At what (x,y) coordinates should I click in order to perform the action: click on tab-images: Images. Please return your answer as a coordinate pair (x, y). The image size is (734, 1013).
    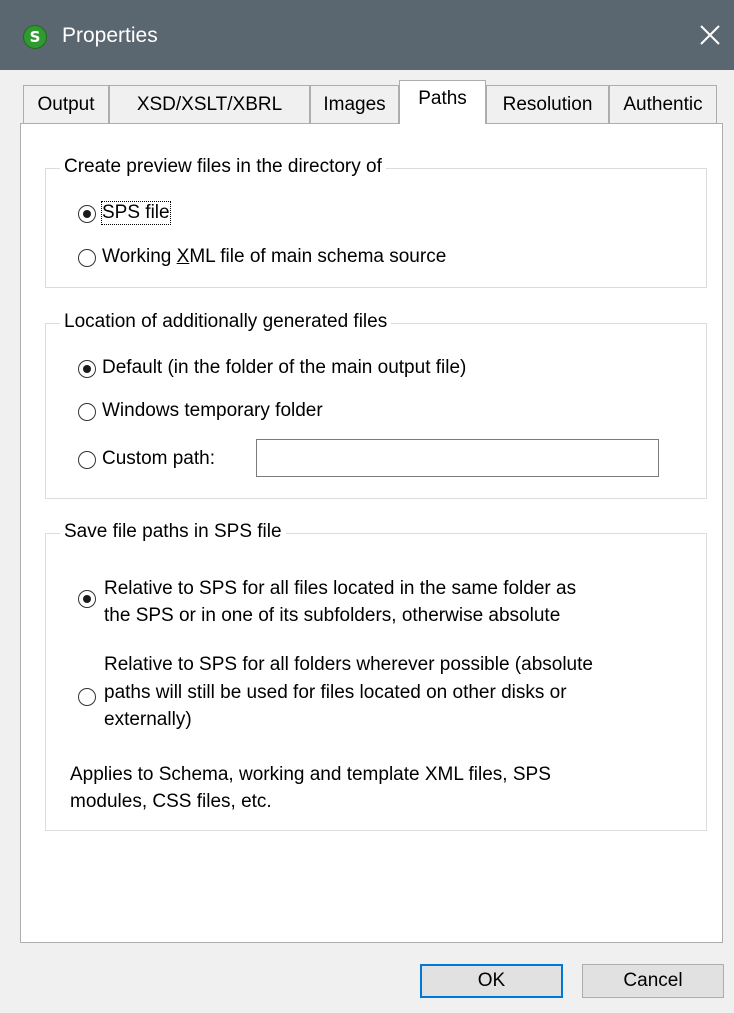
    Looking at the image, I should click on (354, 104).